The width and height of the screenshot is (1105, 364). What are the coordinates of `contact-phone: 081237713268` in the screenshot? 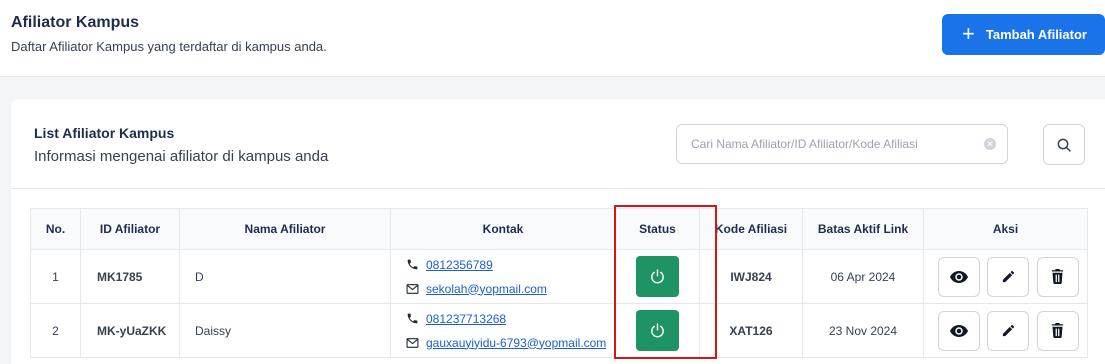 It's located at (510, 319).